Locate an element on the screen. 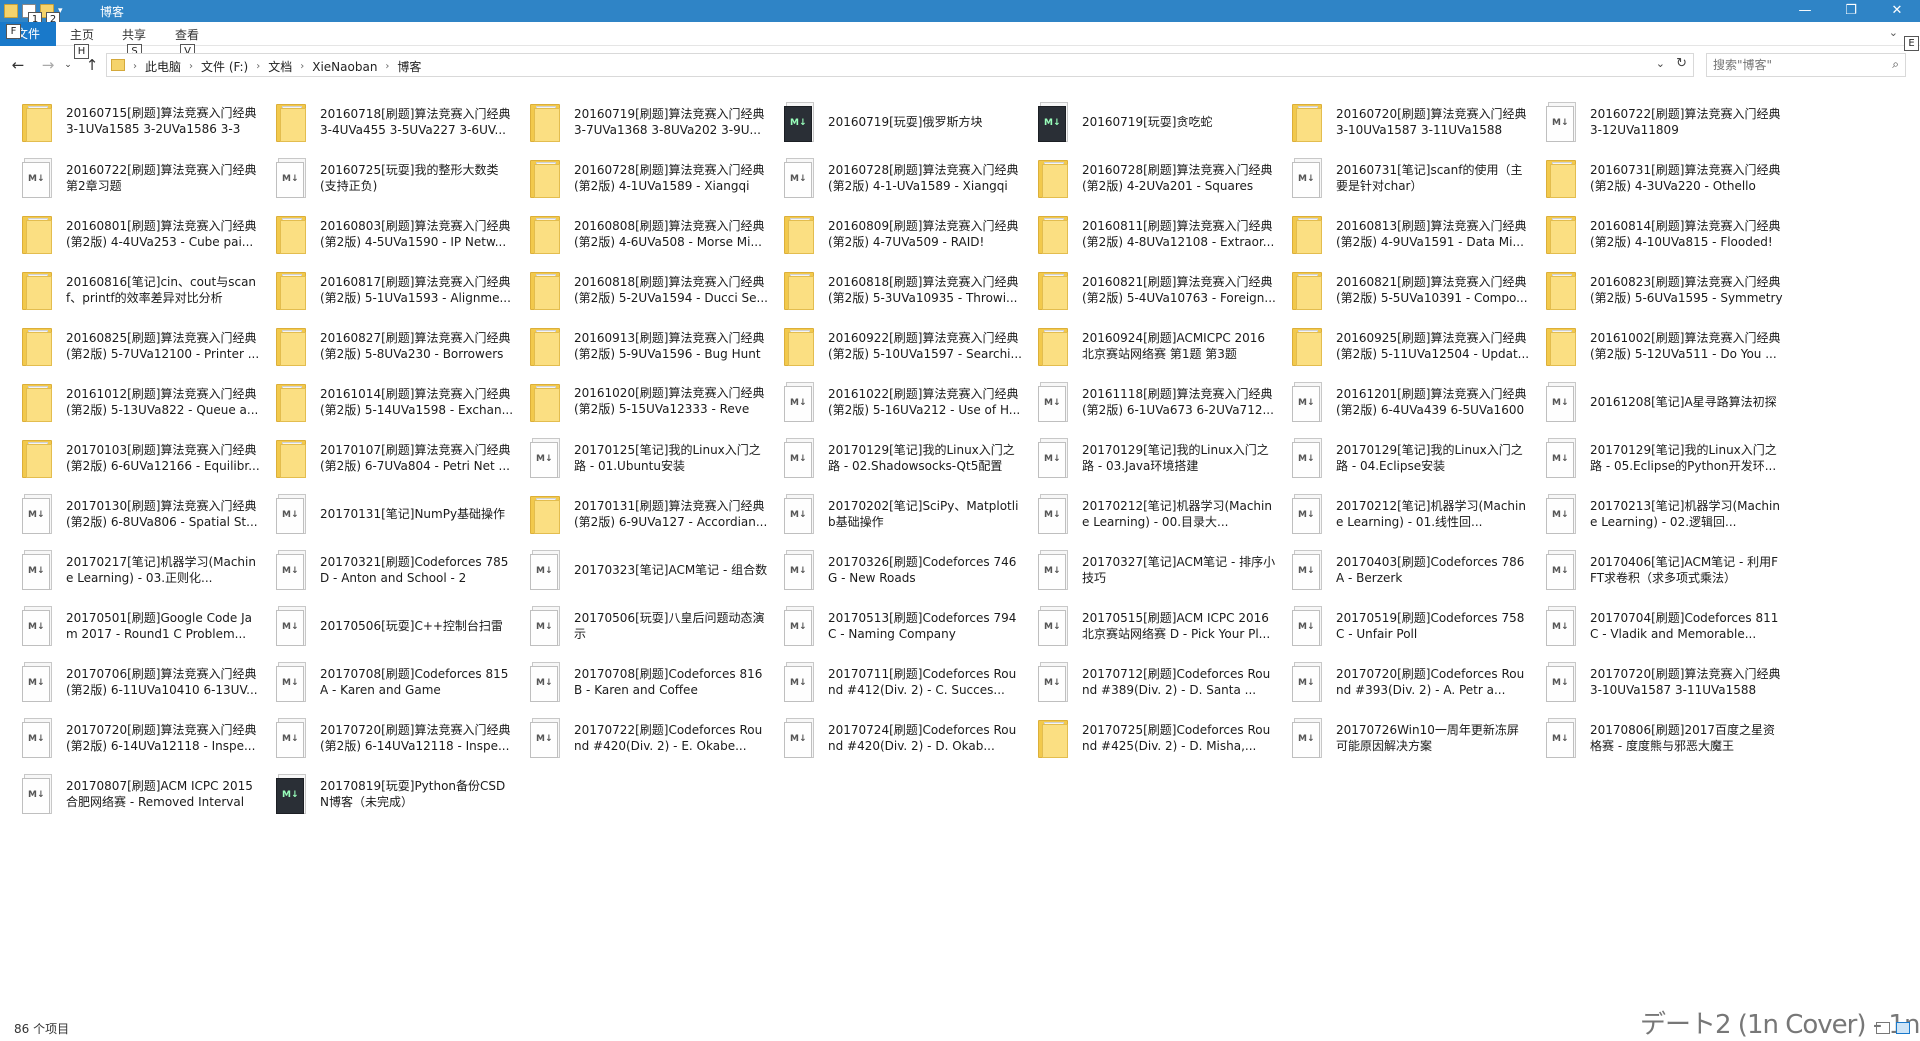  file-item: M↓ 20170726Win10一周年更新冻屏可能原因解决方案 is located at coordinates (1417, 738).